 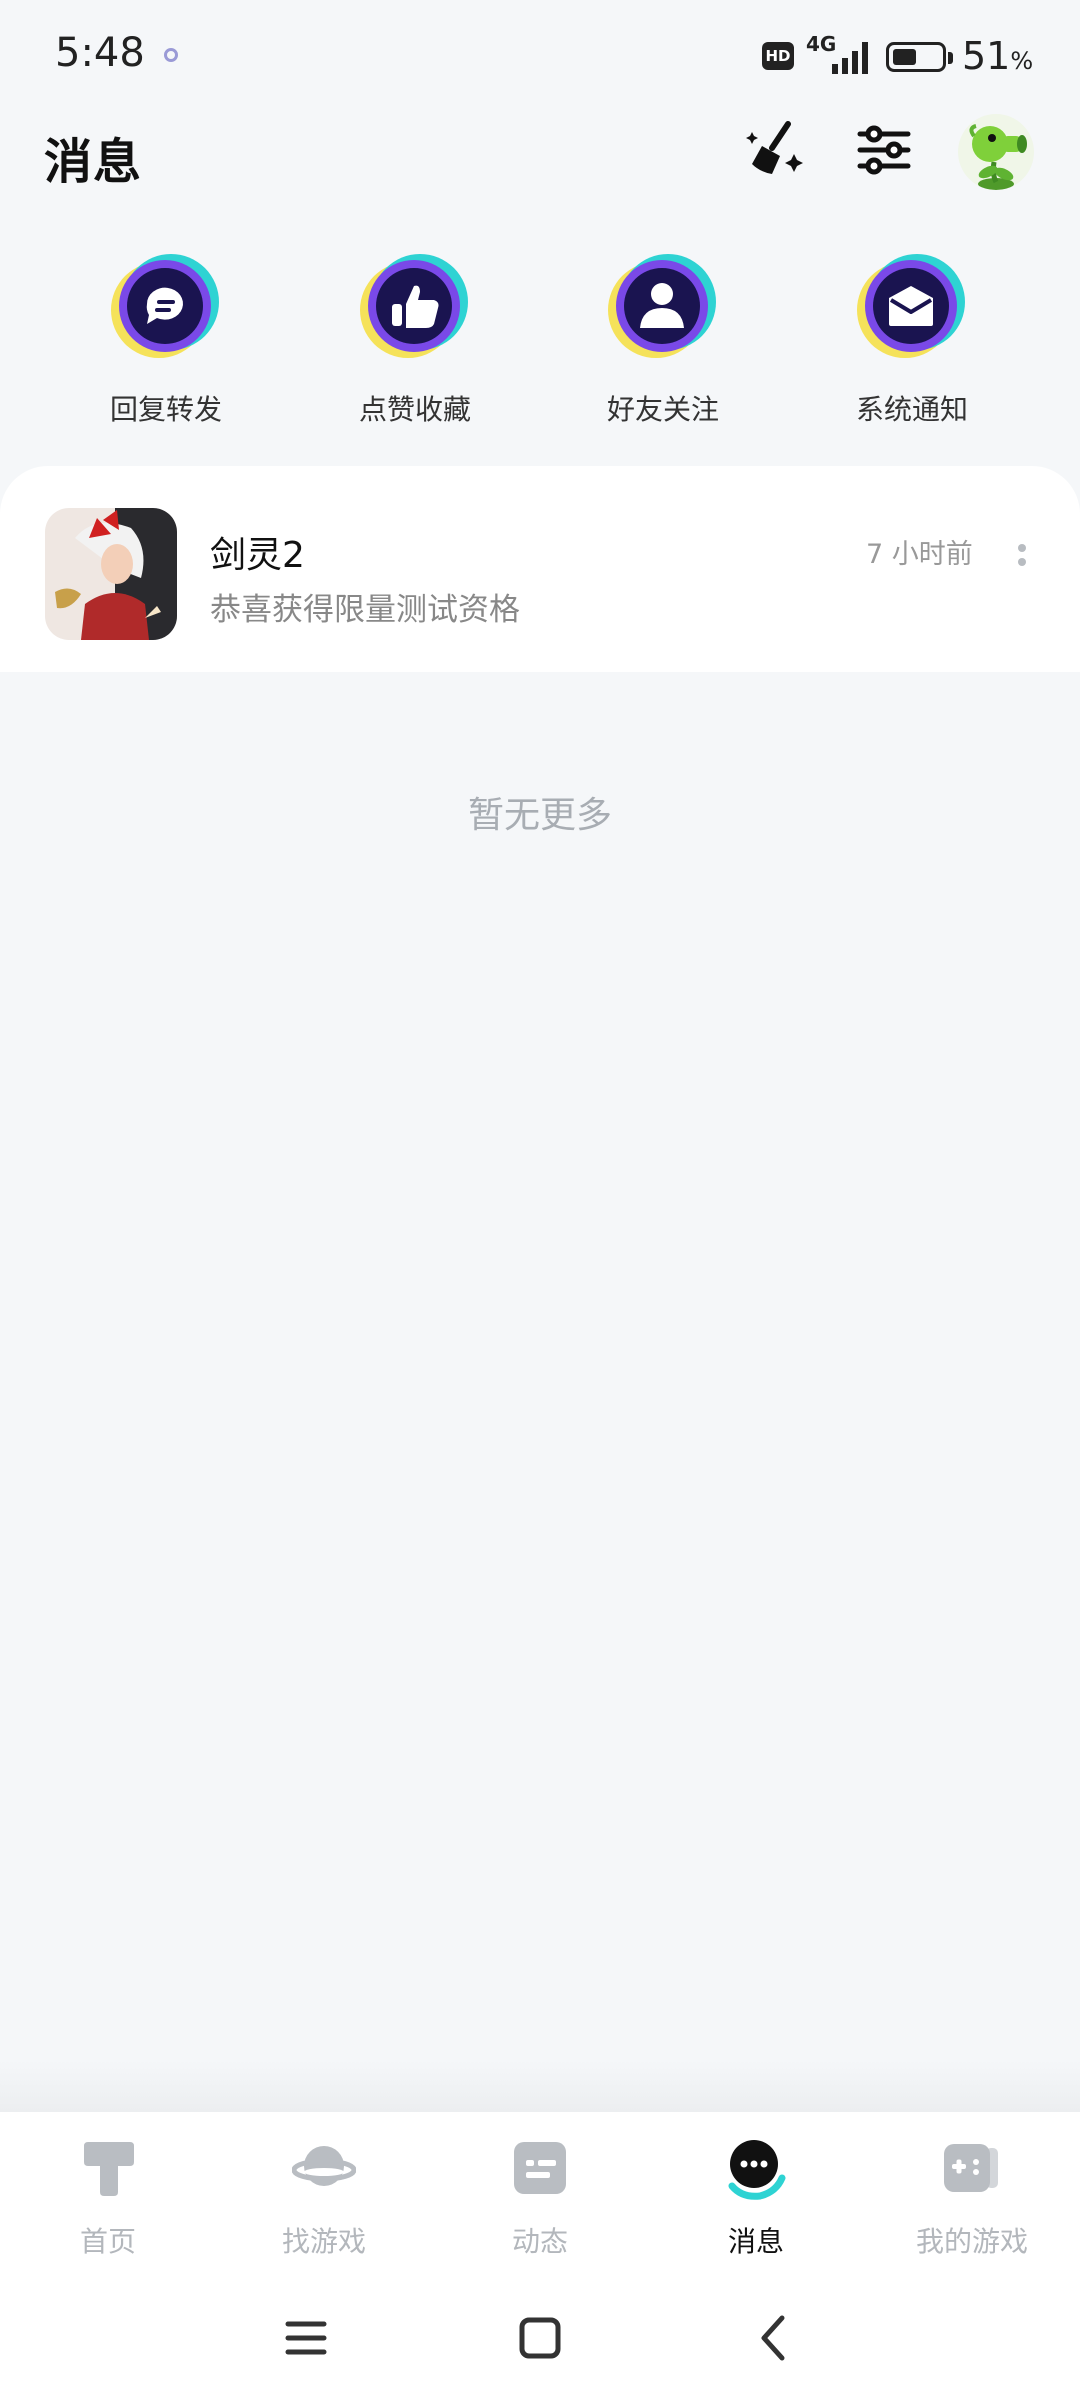 What do you see at coordinates (774, 2338) in the screenshot?
I see `back-icon` at bounding box center [774, 2338].